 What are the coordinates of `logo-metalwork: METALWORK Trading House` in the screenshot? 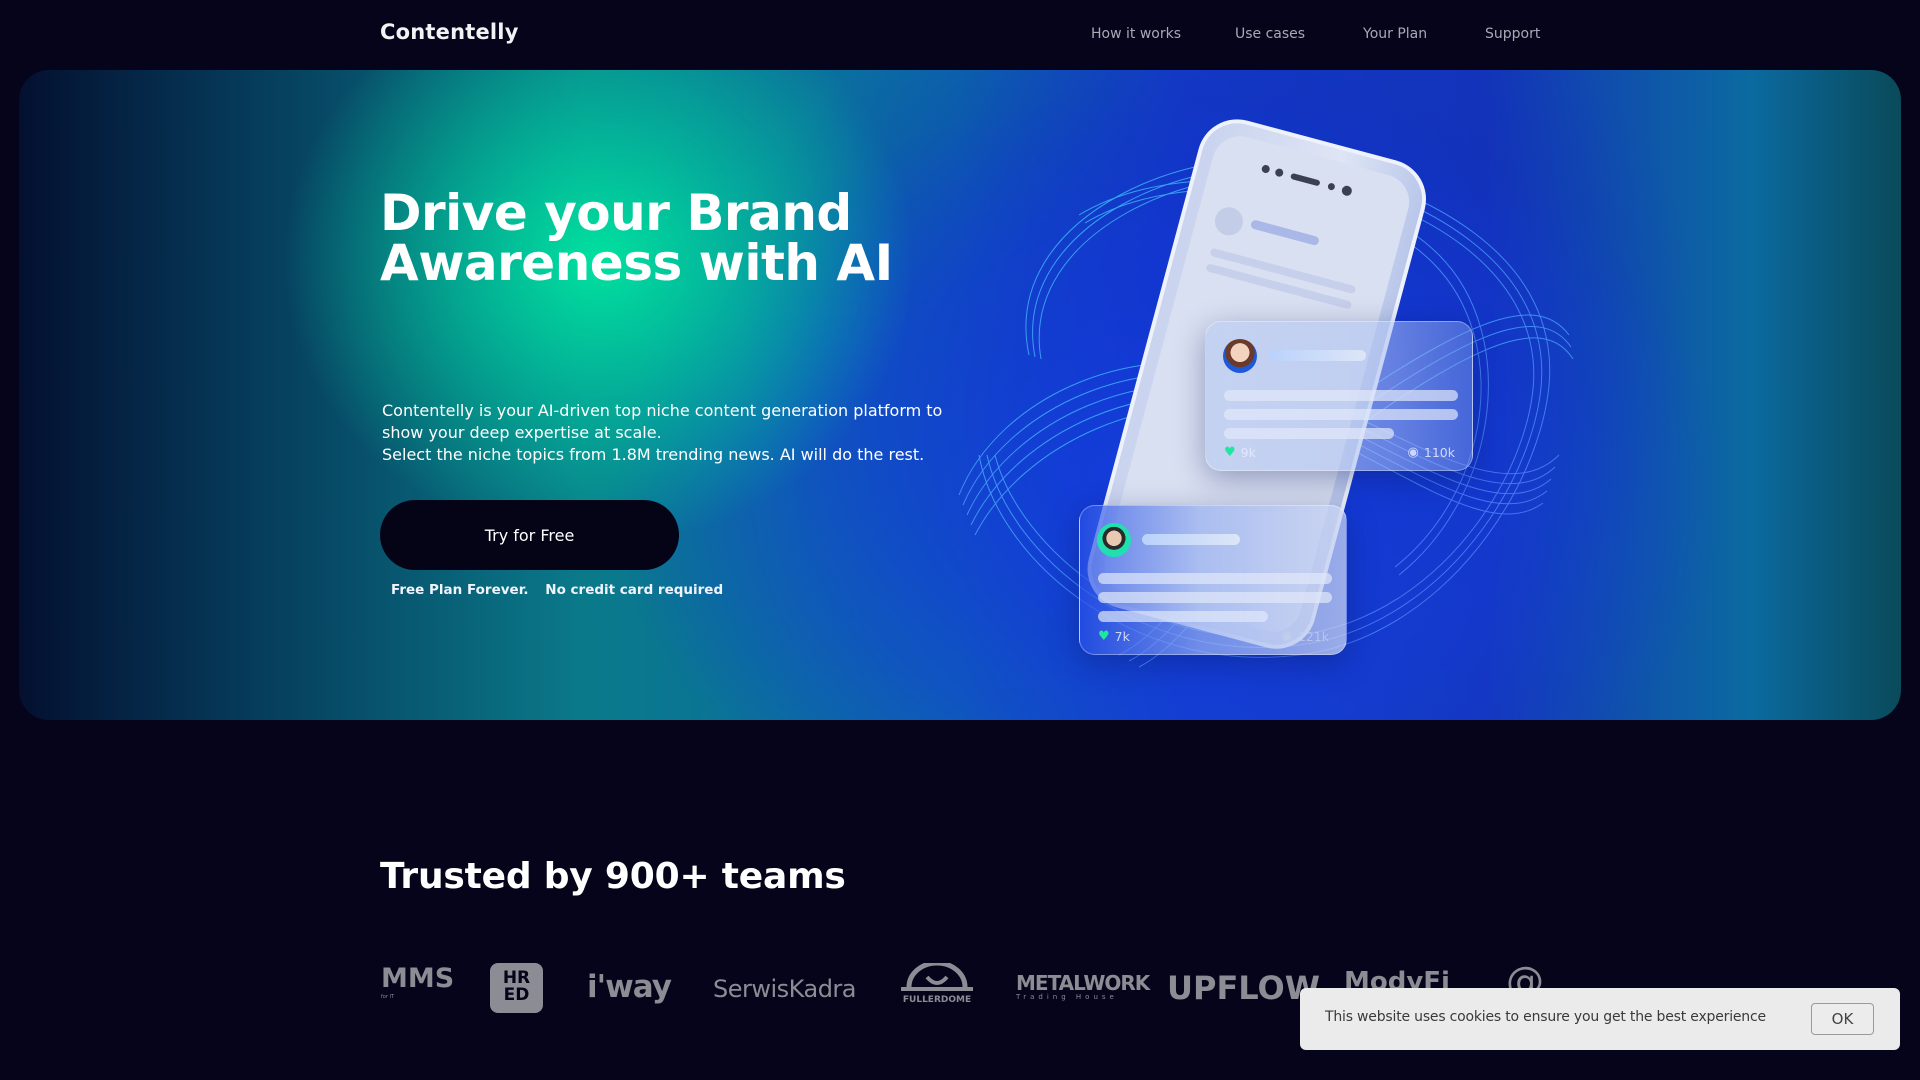 It's located at (1083, 986).